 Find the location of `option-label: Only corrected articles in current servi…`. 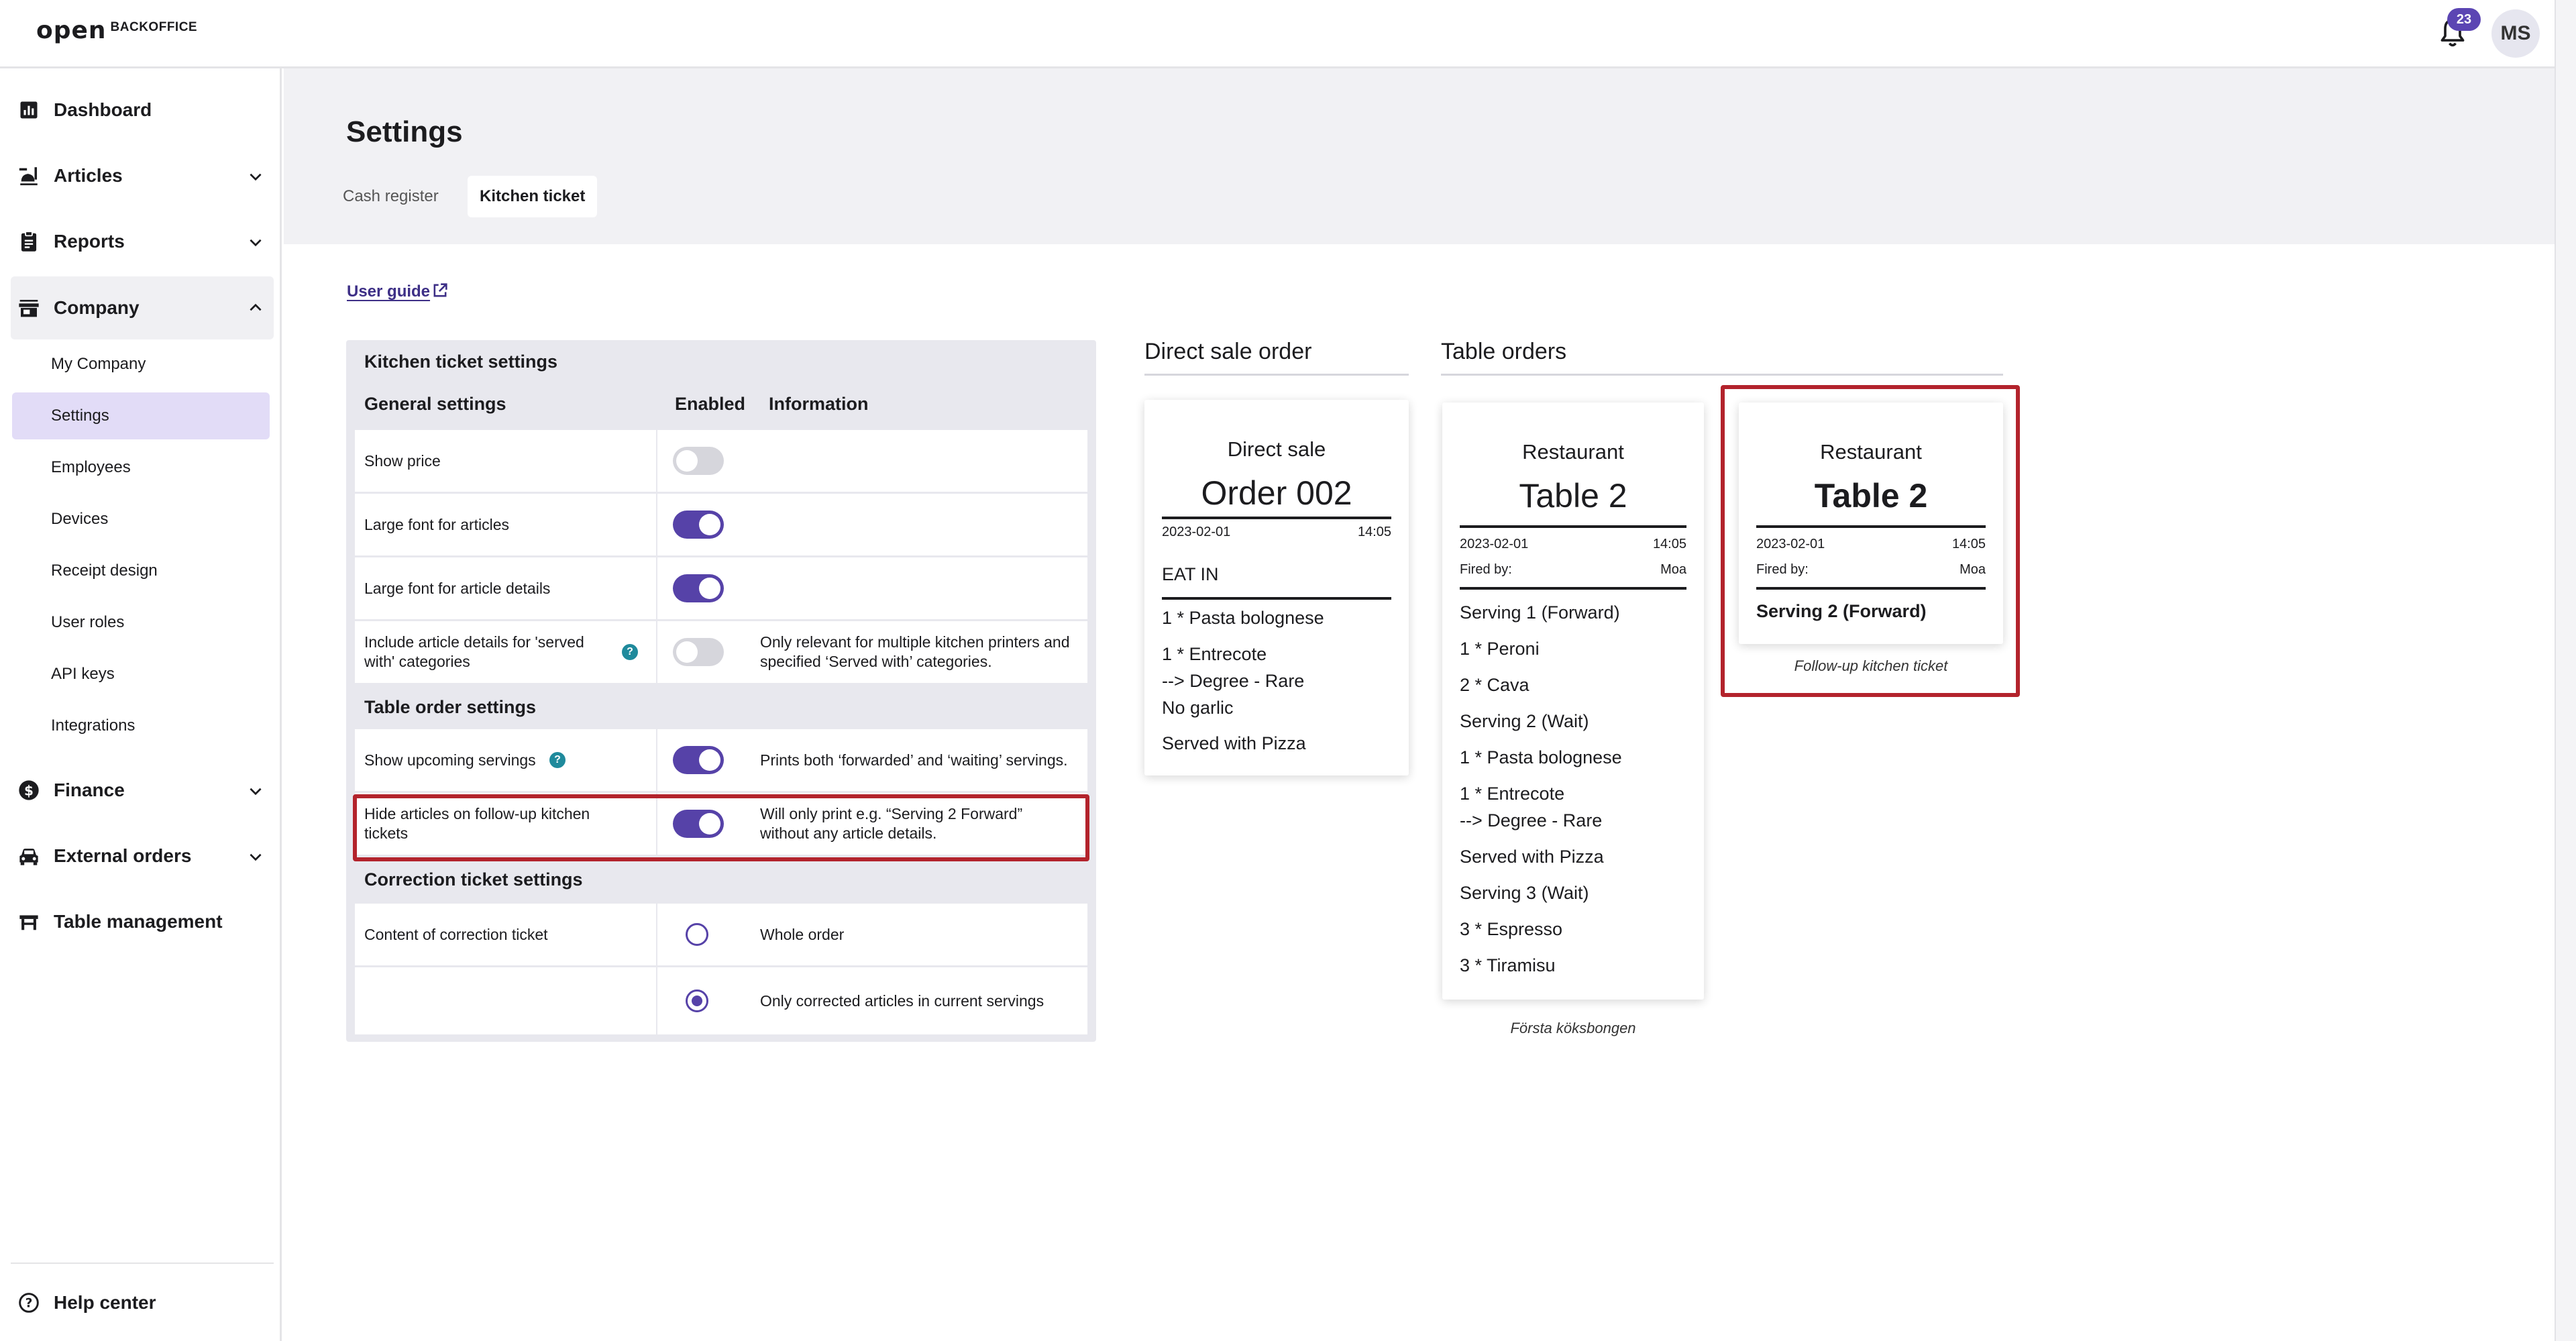

option-label: Only corrected articles in current servi… is located at coordinates (902, 1000).